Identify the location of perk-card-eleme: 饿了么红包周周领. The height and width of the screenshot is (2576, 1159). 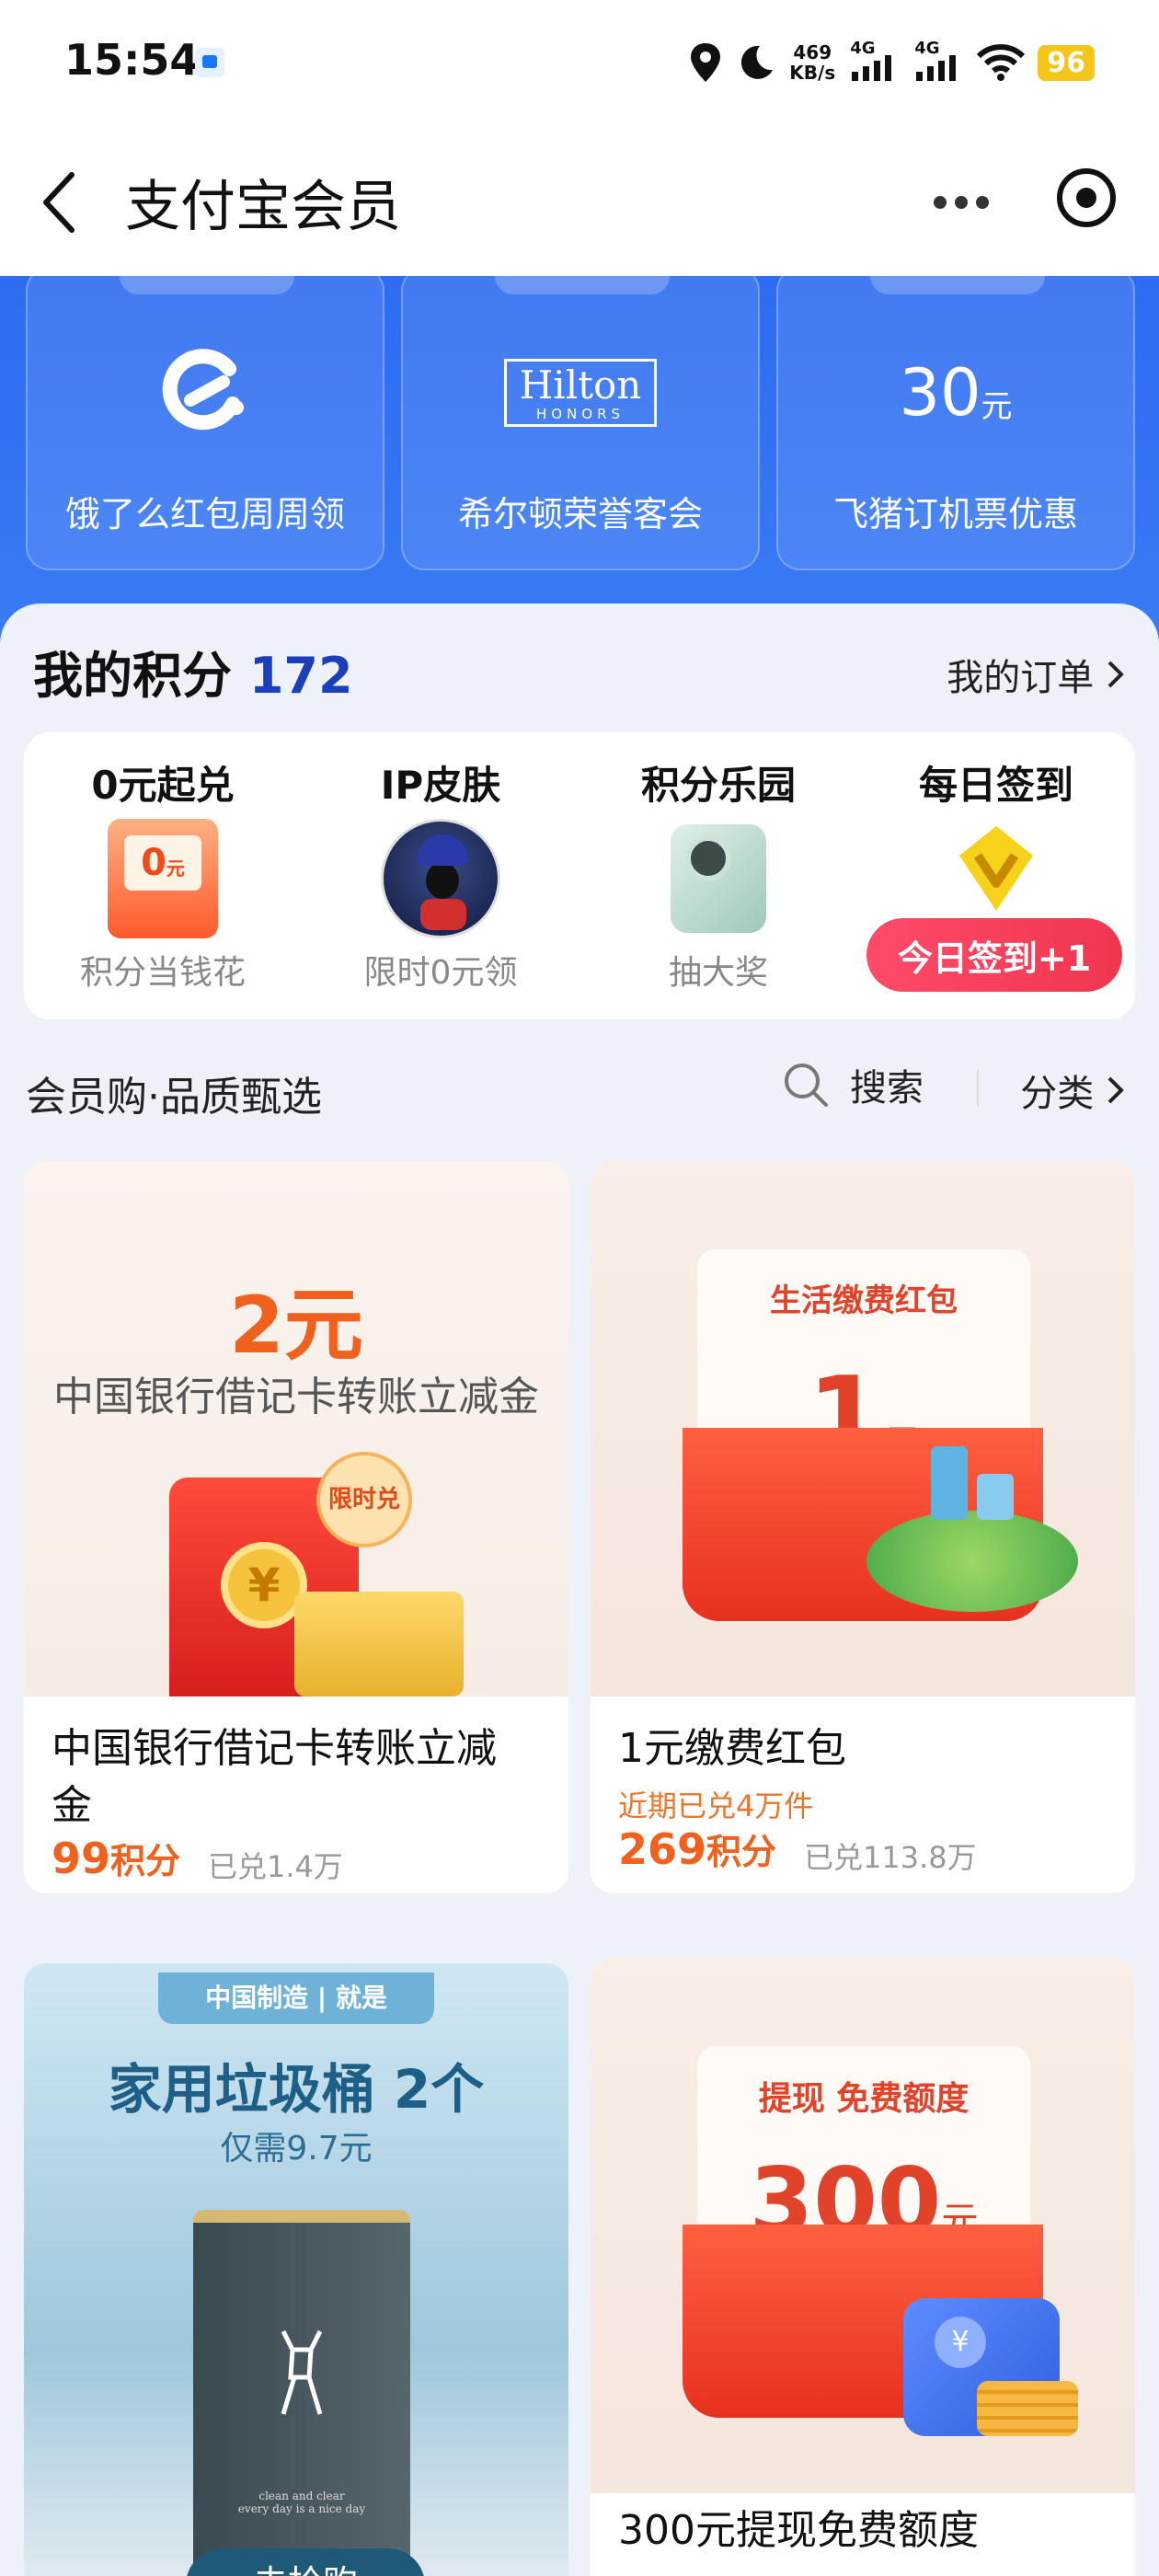
(205, 423).